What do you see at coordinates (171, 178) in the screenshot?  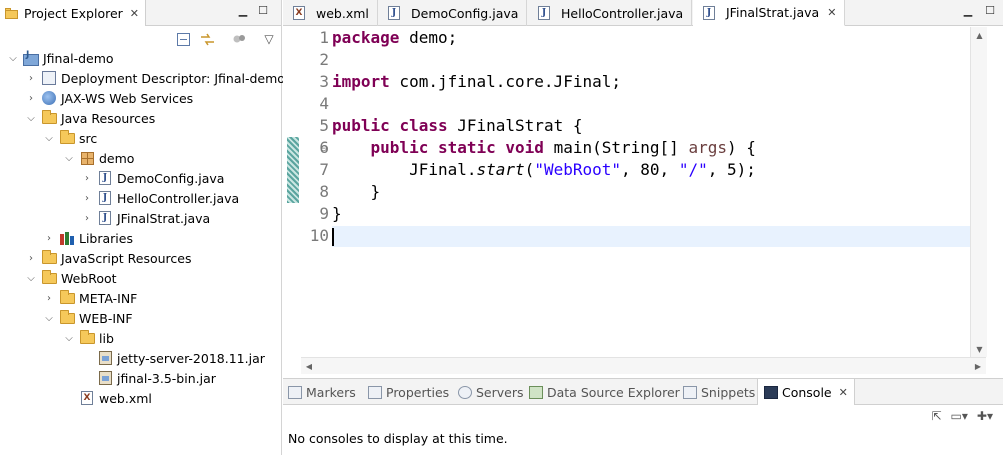 I see `tree-item-label: DemoConfig.java` at bounding box center [171, 178].